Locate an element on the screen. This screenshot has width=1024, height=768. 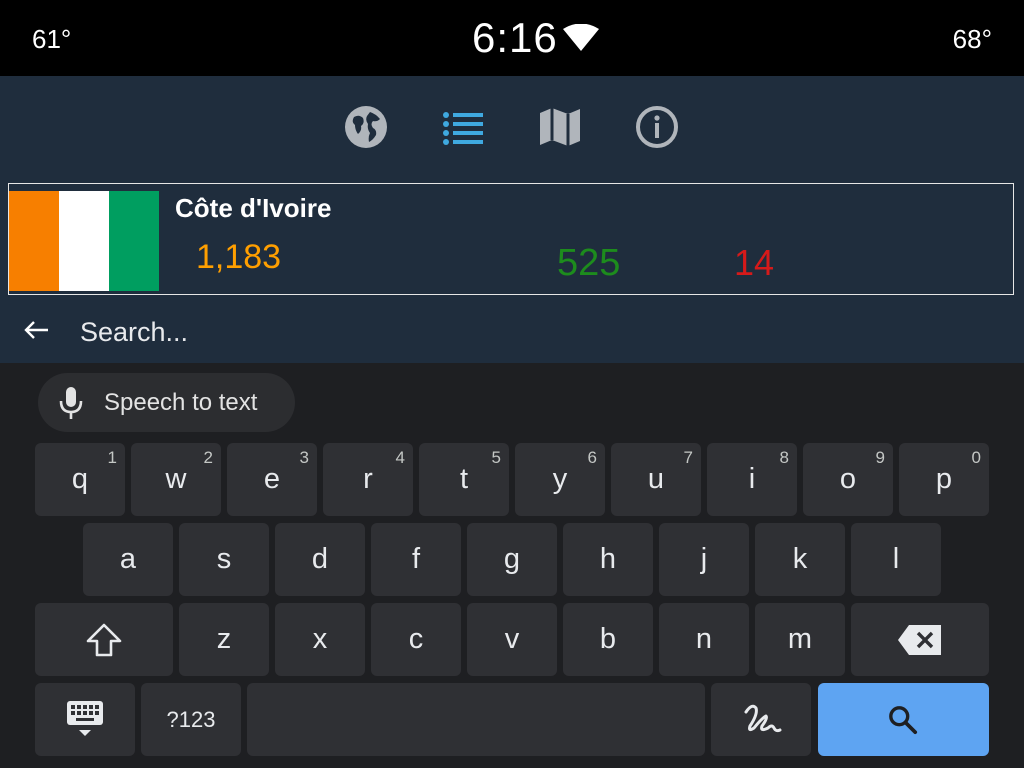
key-w: w2 is located at coordinates (176, 479).